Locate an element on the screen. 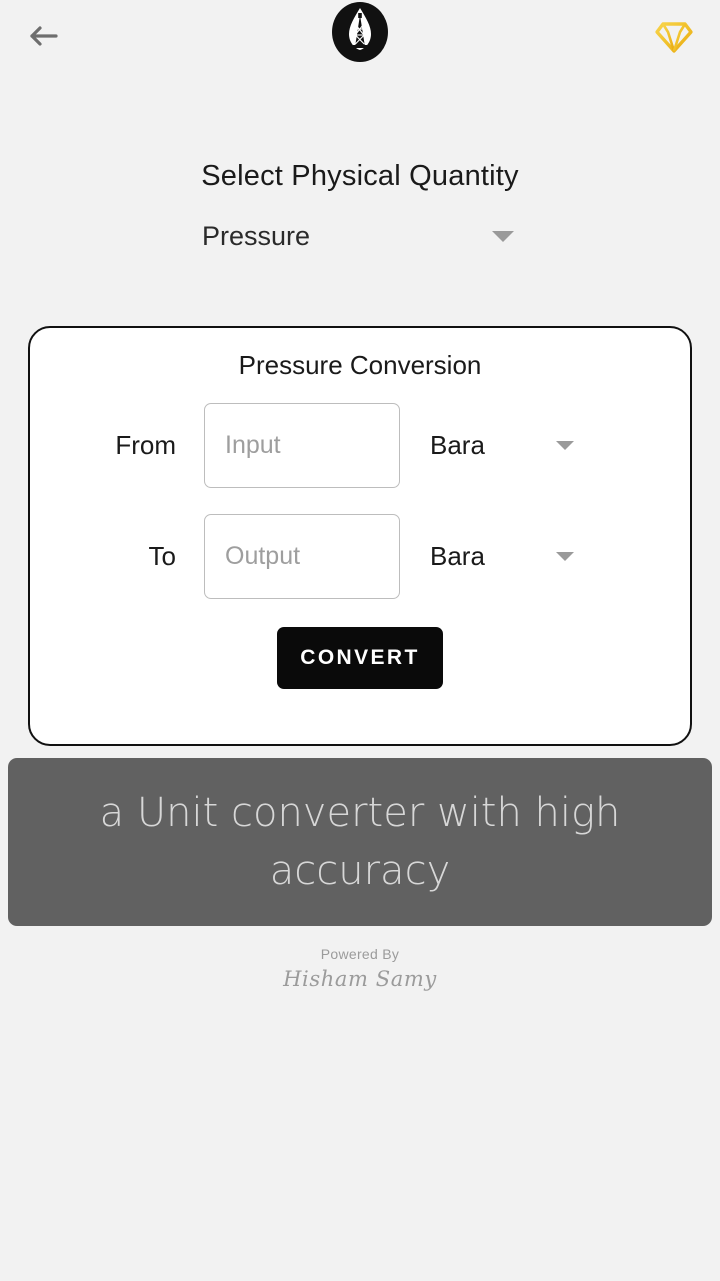  to-row: To Output Bara is located at coordinates (360, 556).